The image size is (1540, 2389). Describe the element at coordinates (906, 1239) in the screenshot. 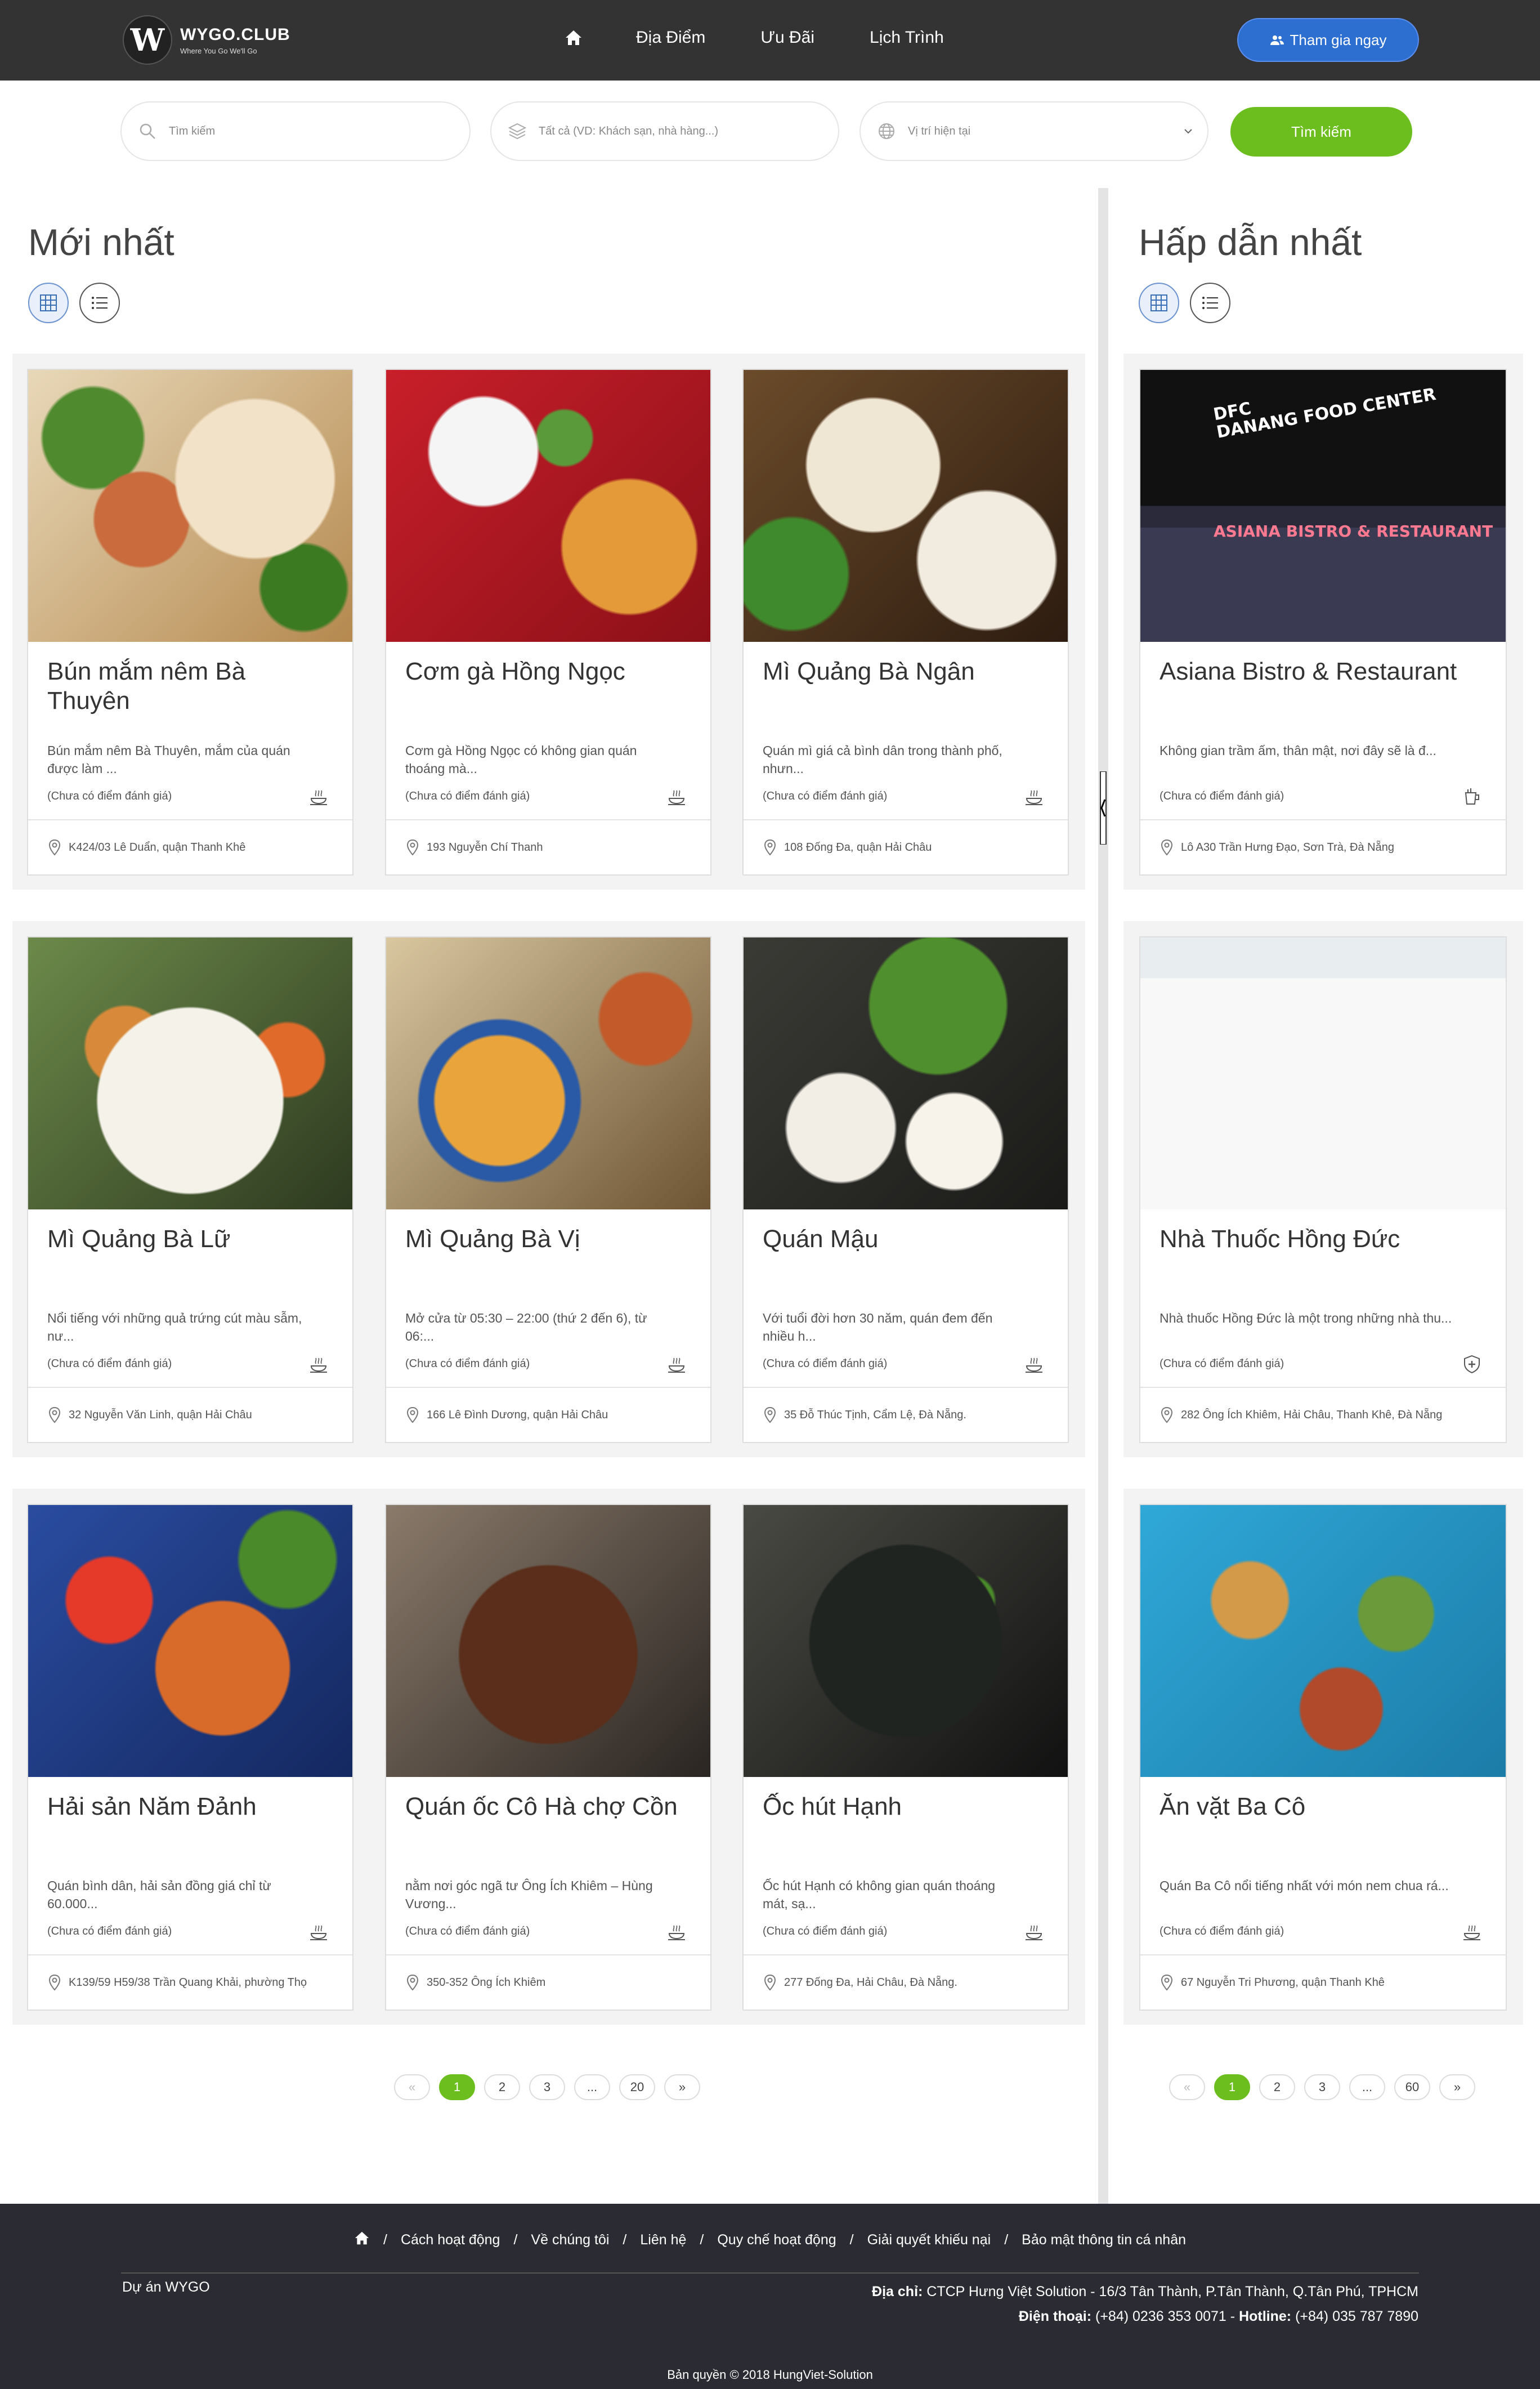

I see `place-title: Quán Mậu` at that location.